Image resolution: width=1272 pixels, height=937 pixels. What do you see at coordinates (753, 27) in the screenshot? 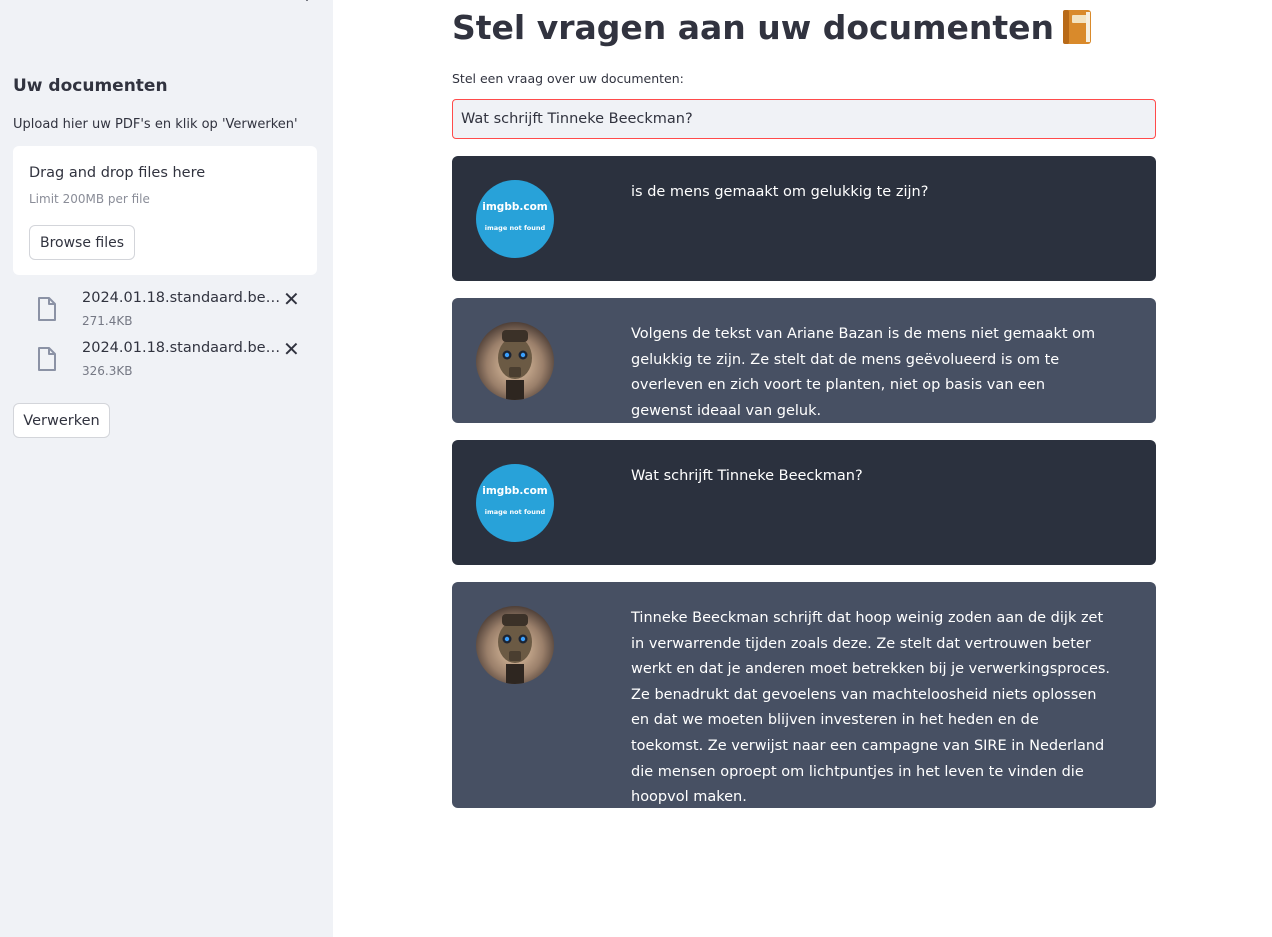
I see `page-title-text: Stel vragen aan uw documenten` at bounding box center [753, 27].